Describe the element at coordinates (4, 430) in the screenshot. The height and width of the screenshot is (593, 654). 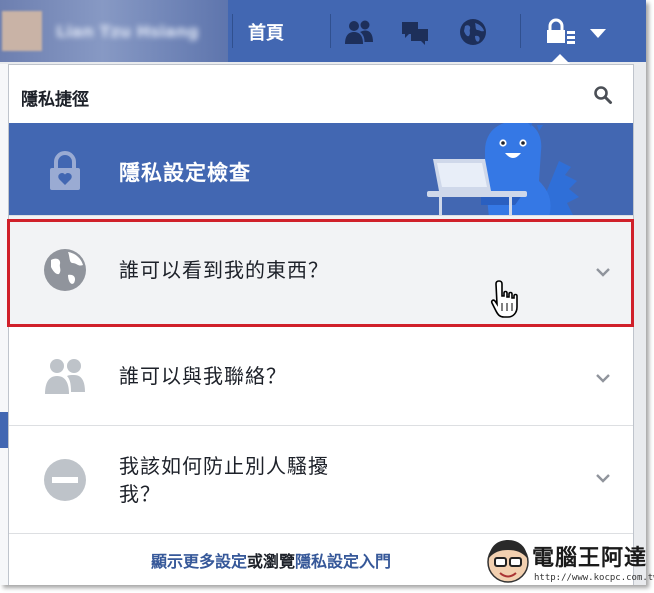
I see `background-element` at that location.